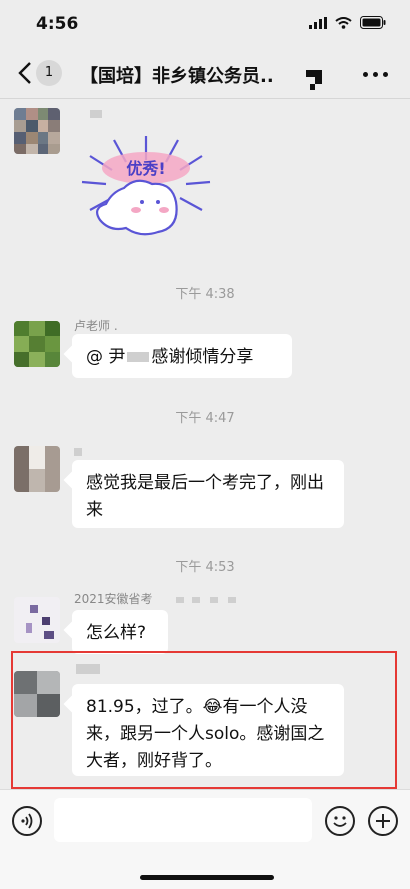 Image resolution: width=410 pixels, height=889 pixels. What do you see at coordinates (205, 24) in the screenshot?
I see `status-bar: 4:56` at bounding box center [205, 24].